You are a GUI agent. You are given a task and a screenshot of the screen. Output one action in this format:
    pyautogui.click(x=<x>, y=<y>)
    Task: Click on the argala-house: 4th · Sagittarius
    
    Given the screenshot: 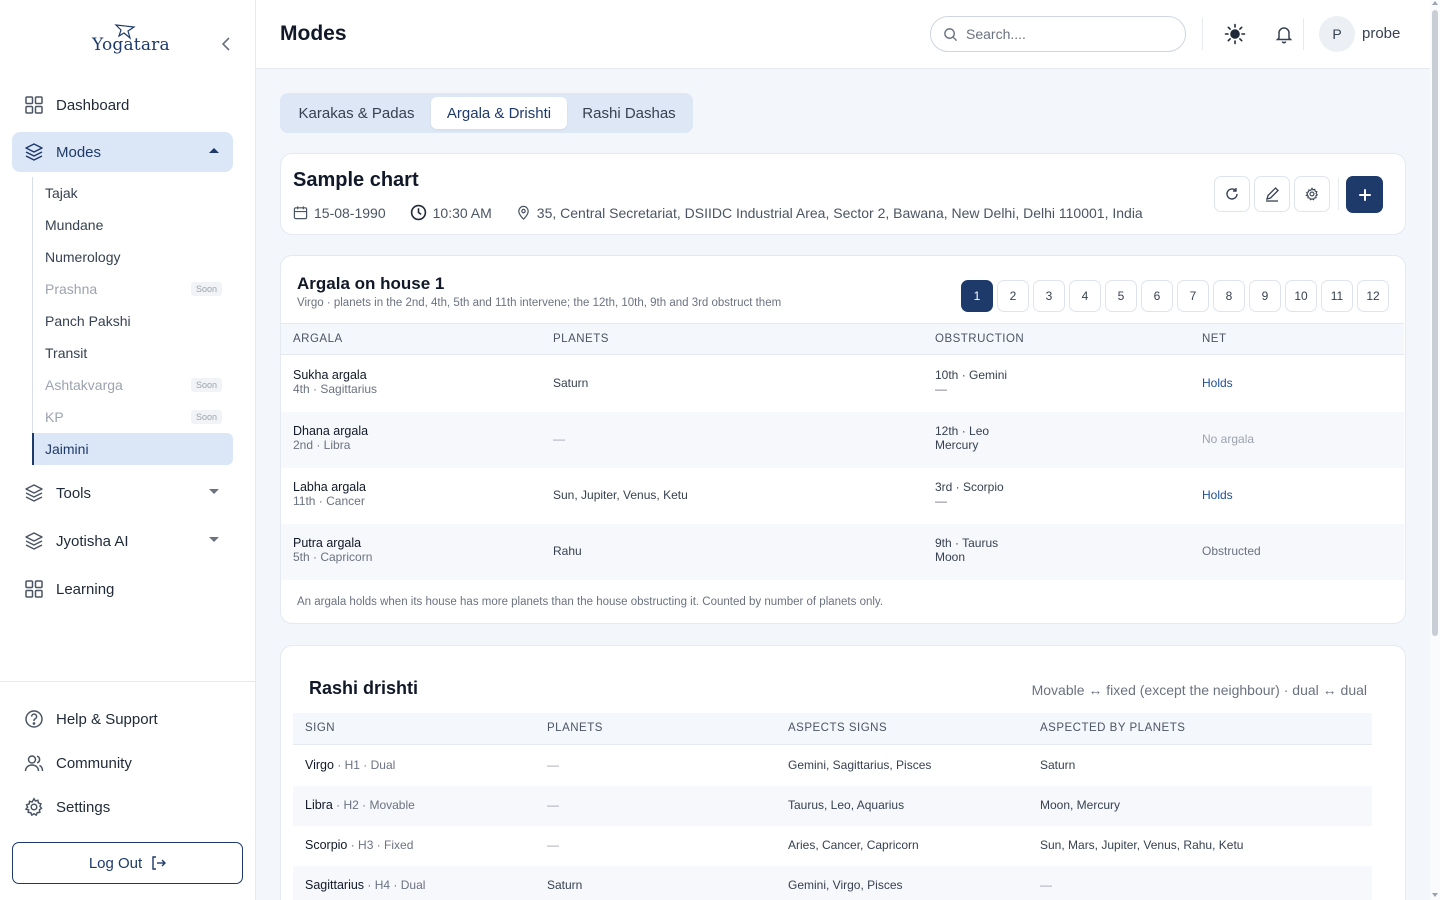 What is the action you would take?
    pyautogui.click(x=335, y=389)
    